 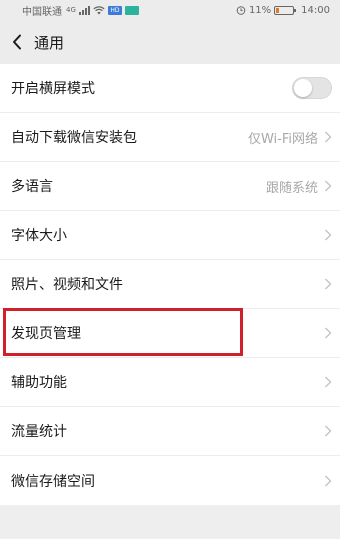 What do you see at coordinates (291, 188) in the screenshot?
I see `setting-value: 跟随系统` at bounding box center [291, 188].